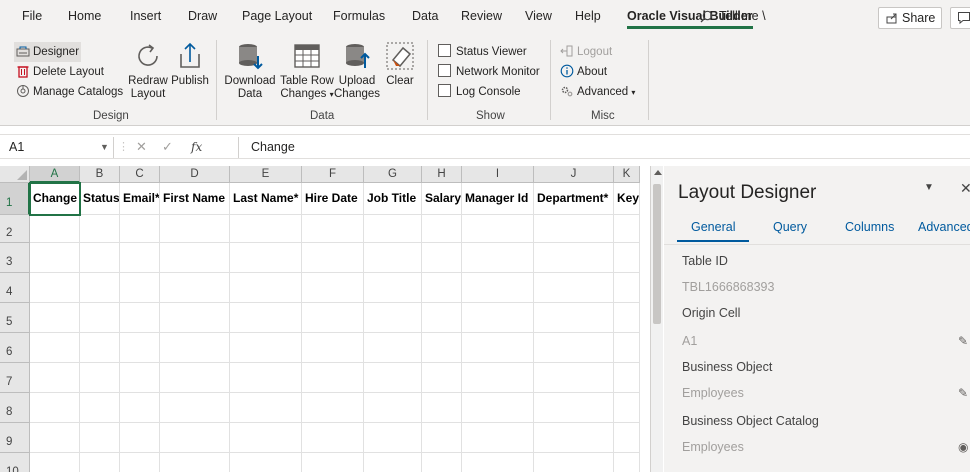  Describe the element at coordinates (359, 17) in the screenshot. I see `tab-formulas: Formulas` at that location.